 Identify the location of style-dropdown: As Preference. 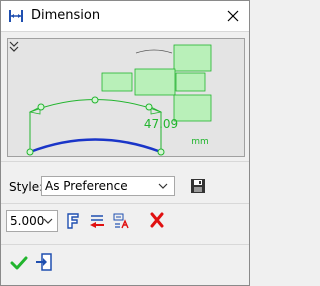
(108, 186).